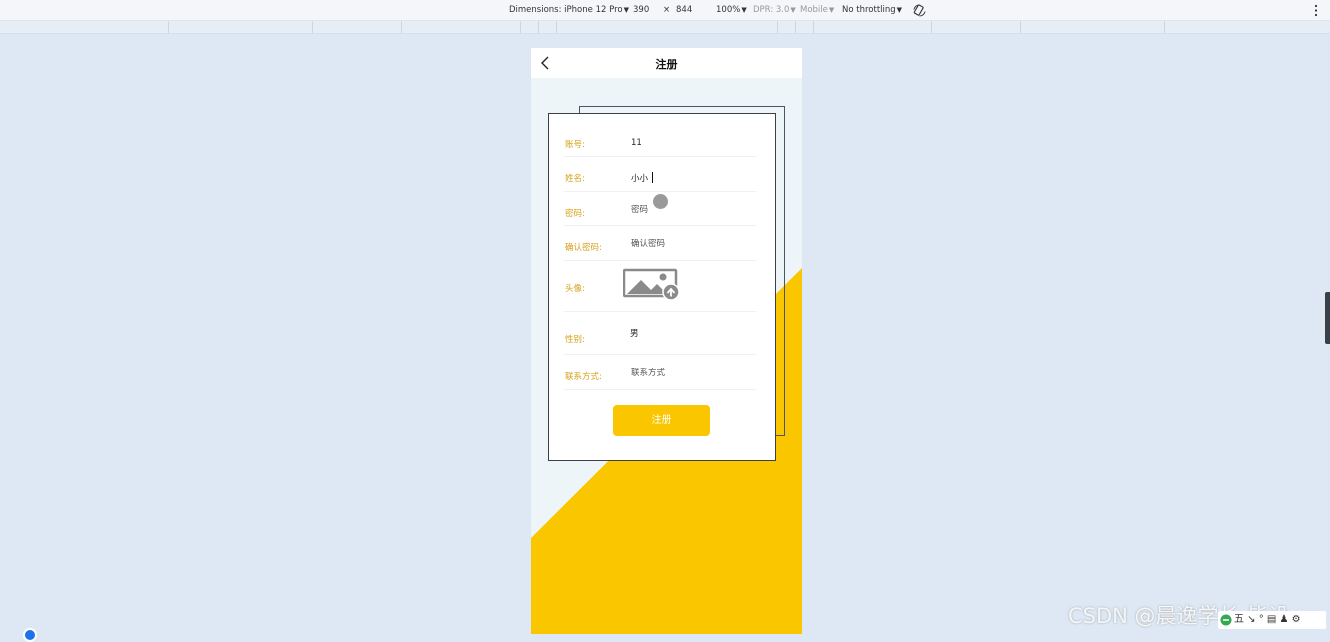 This screenshot has height=642, width=1330. I want to click on account-label: 账号:, so click(575, 145).